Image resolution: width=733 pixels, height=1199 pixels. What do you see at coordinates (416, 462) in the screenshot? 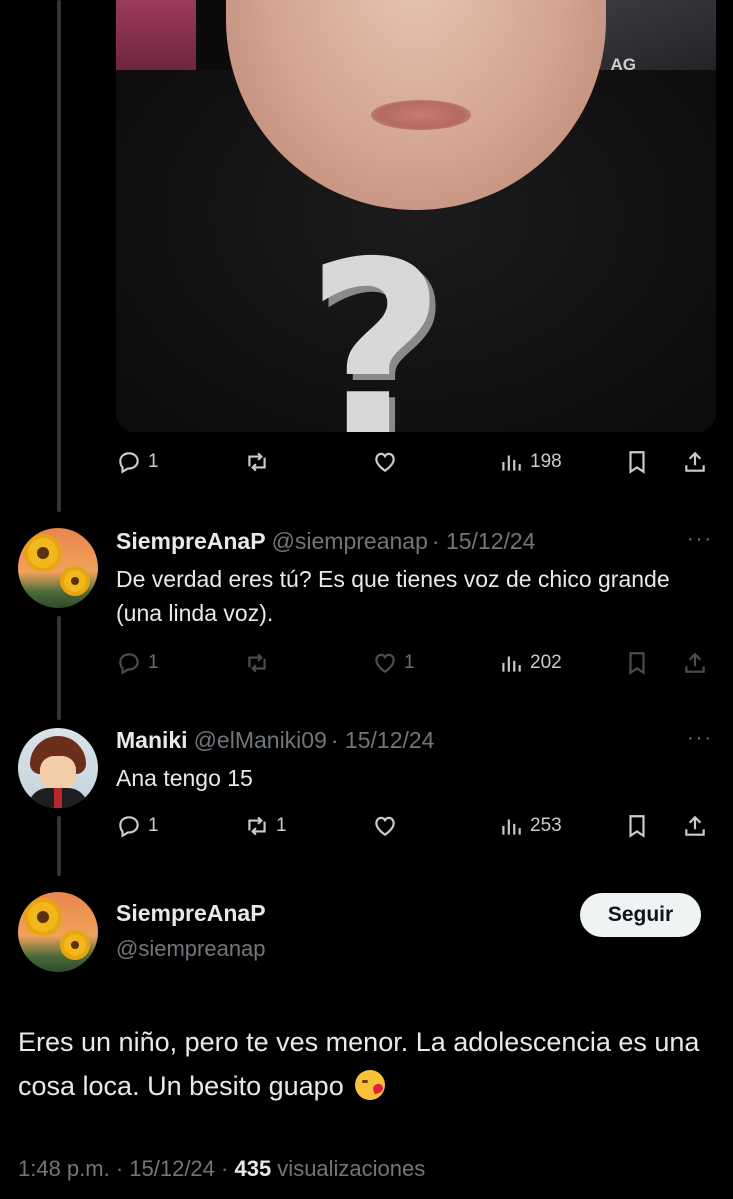
I see `post-actions: 1 198` at bounding box center [416, 462].